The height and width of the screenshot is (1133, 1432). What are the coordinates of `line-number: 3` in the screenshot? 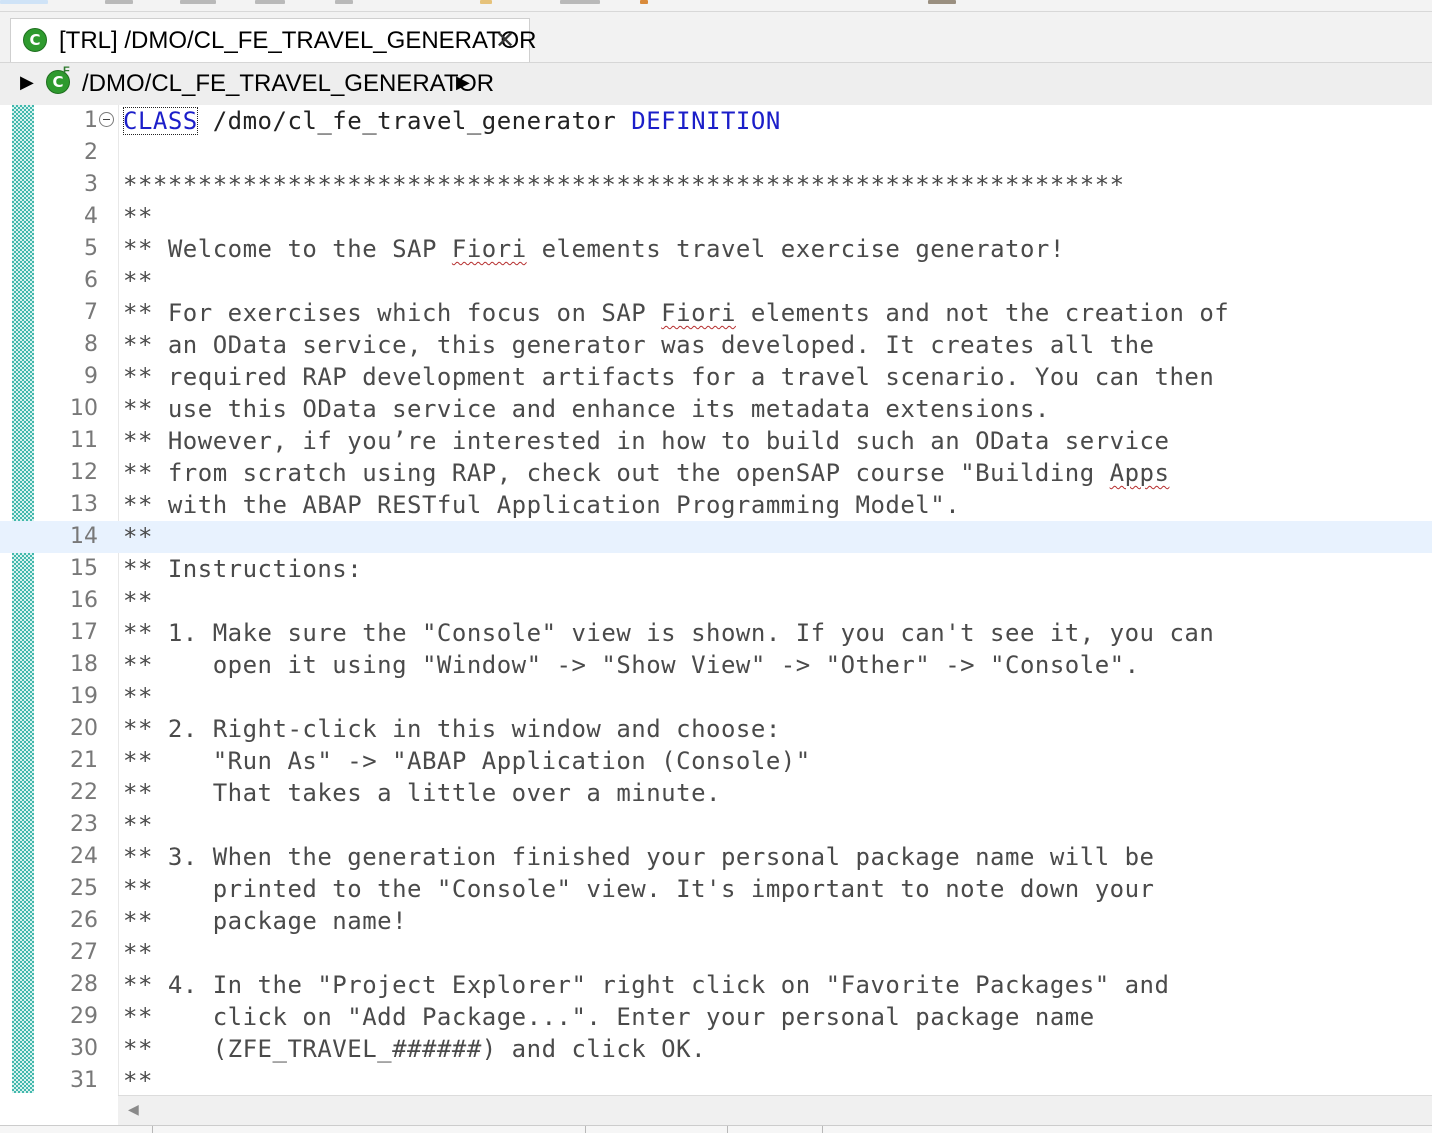 It's located at (91, 184).